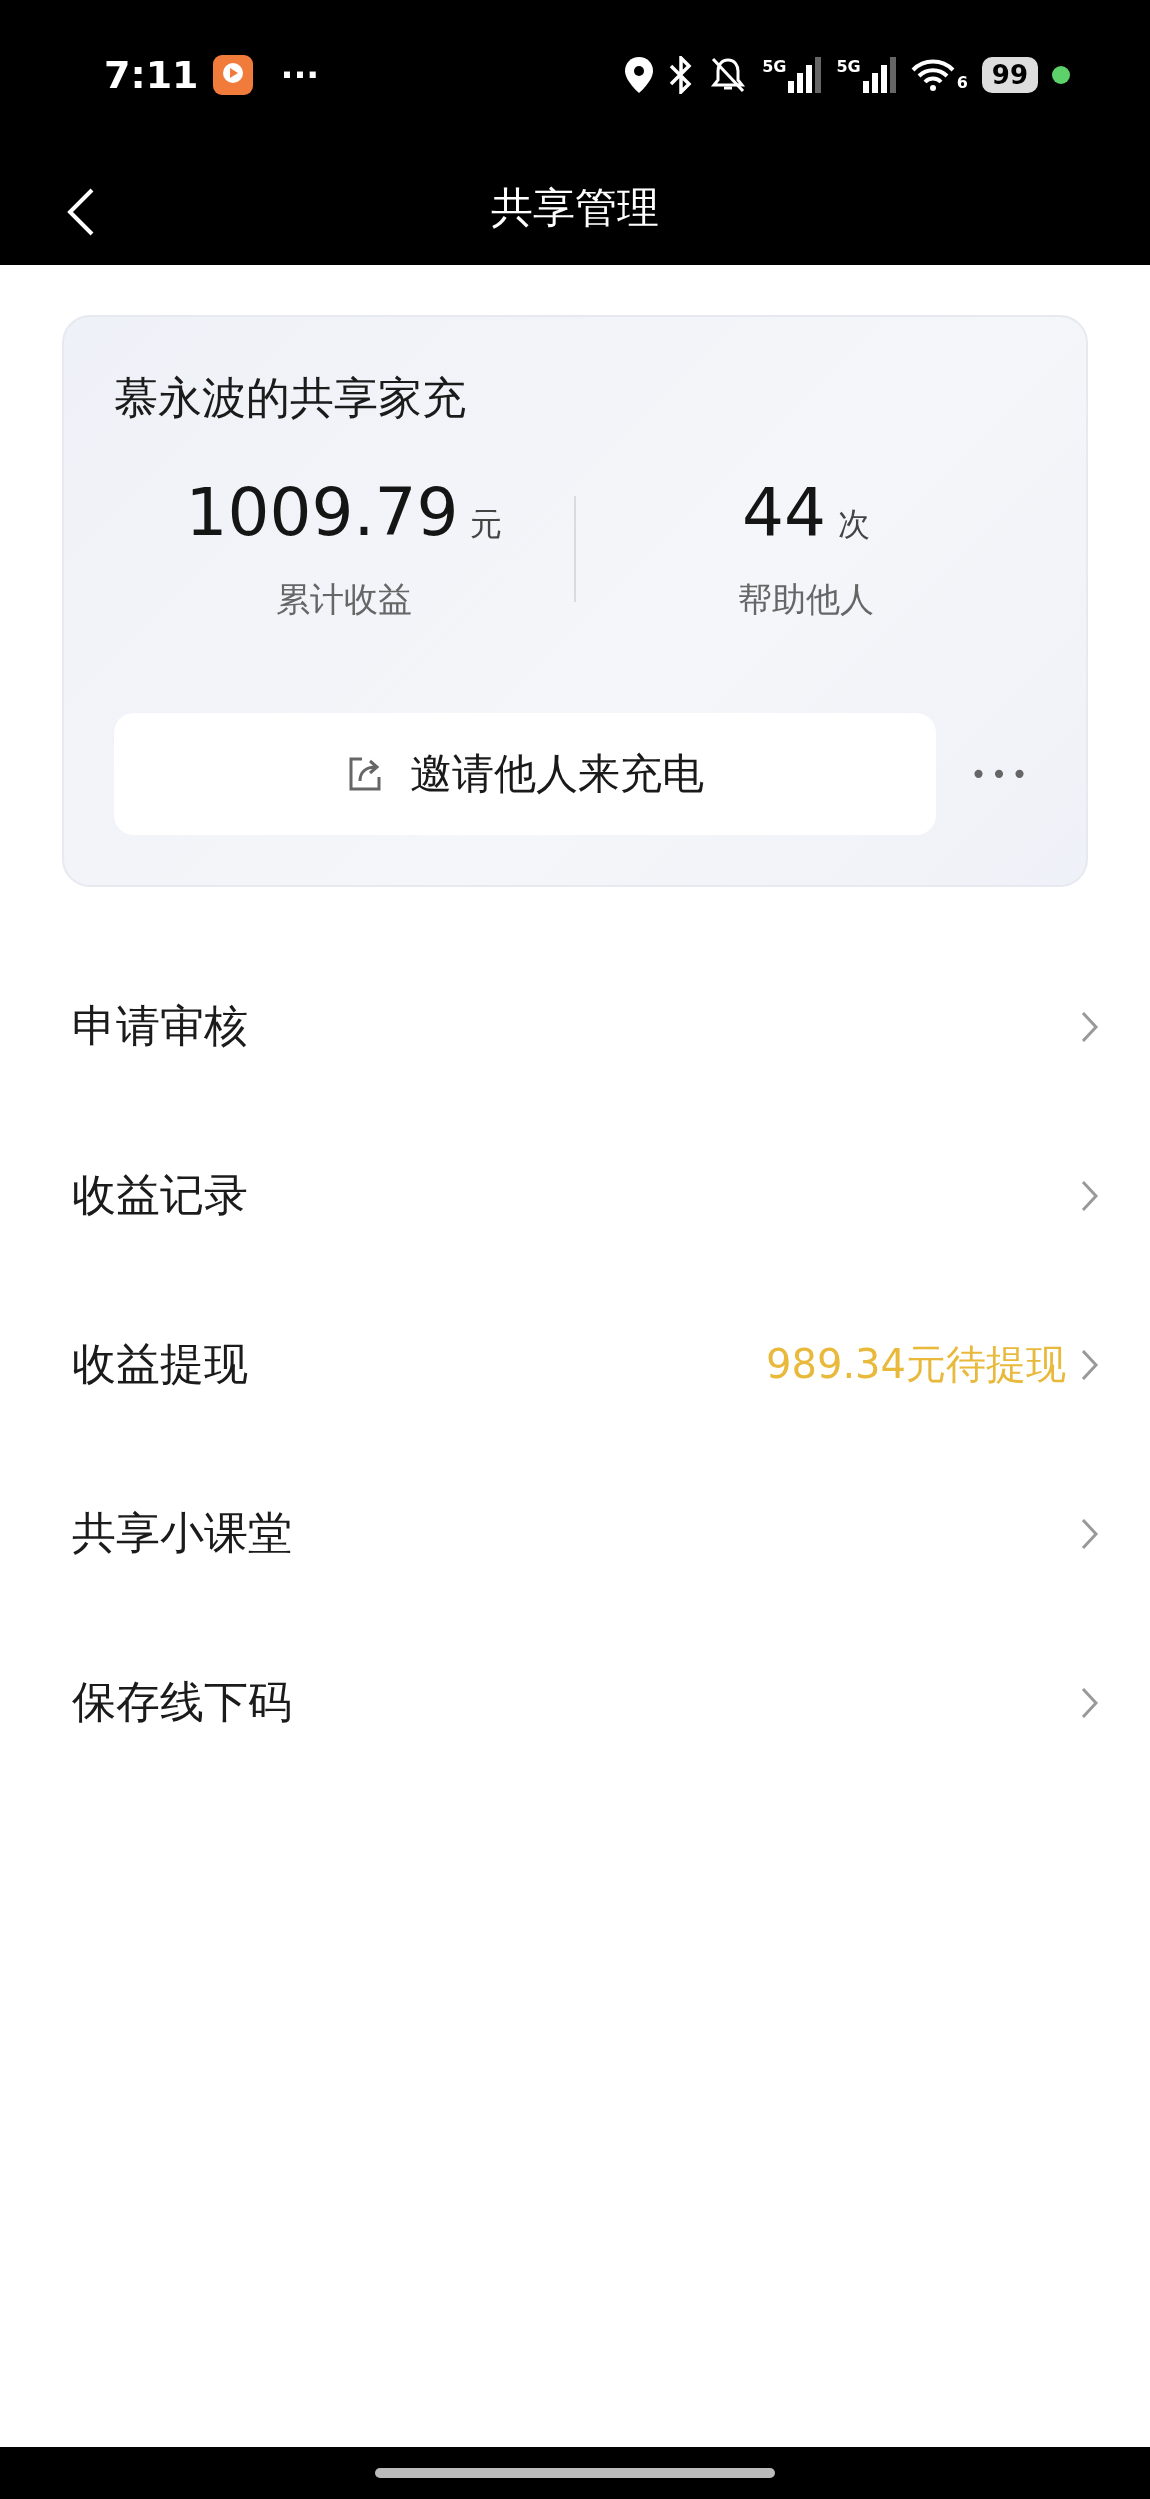  I want to click on back-icon, so click(81, 212).